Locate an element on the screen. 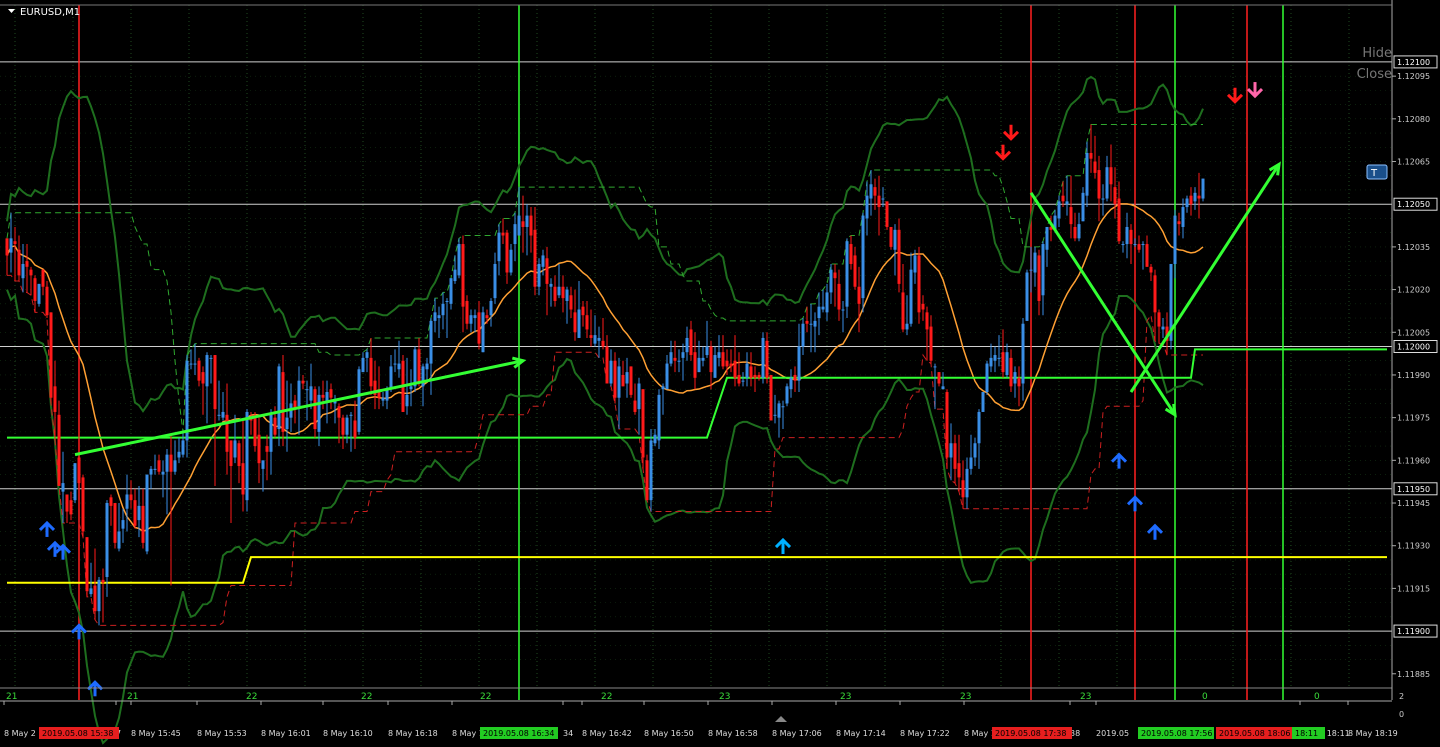 Image resolution: width=1440 pixels, height=747 pixels. price-label: 1.11915 is located at coordinates (1413, 588).